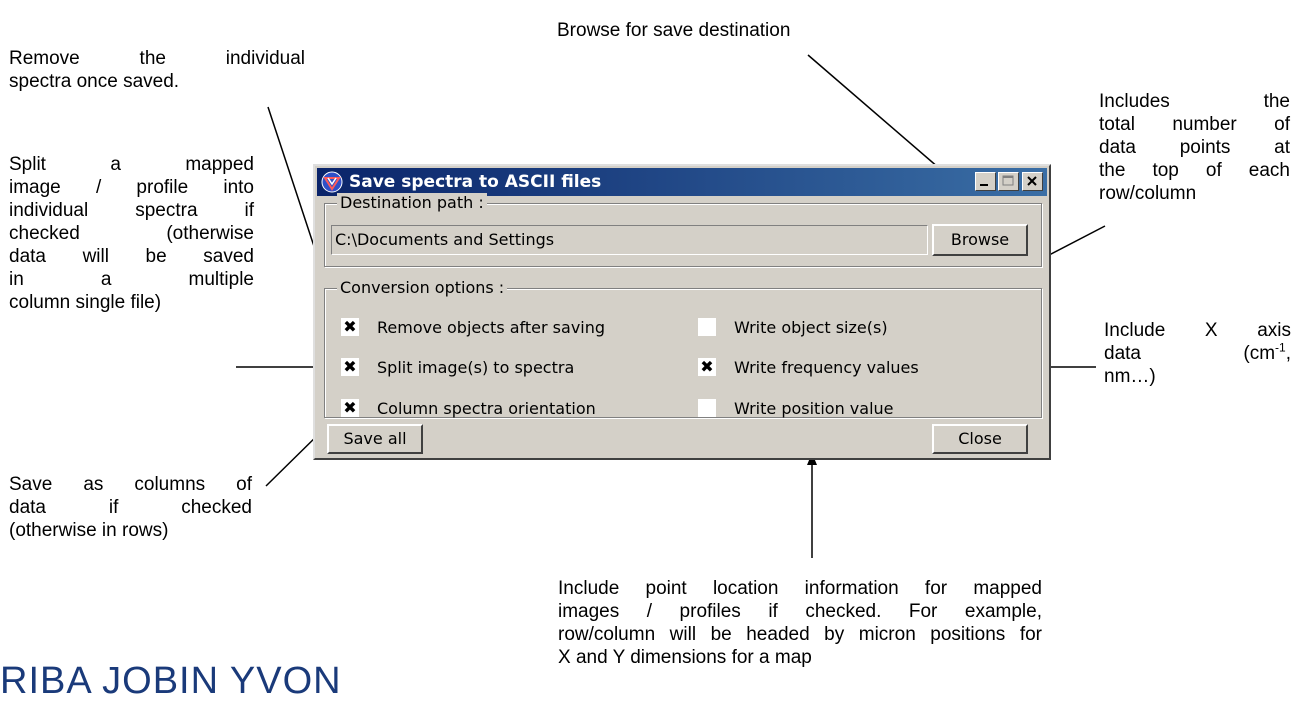  I want to click on close-window-button, so click(1032, 181).